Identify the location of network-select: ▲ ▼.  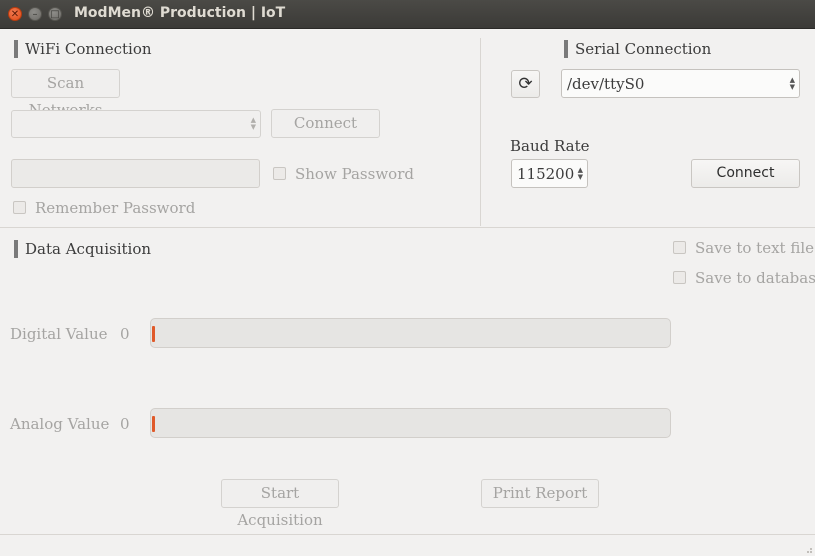
(136, 124).